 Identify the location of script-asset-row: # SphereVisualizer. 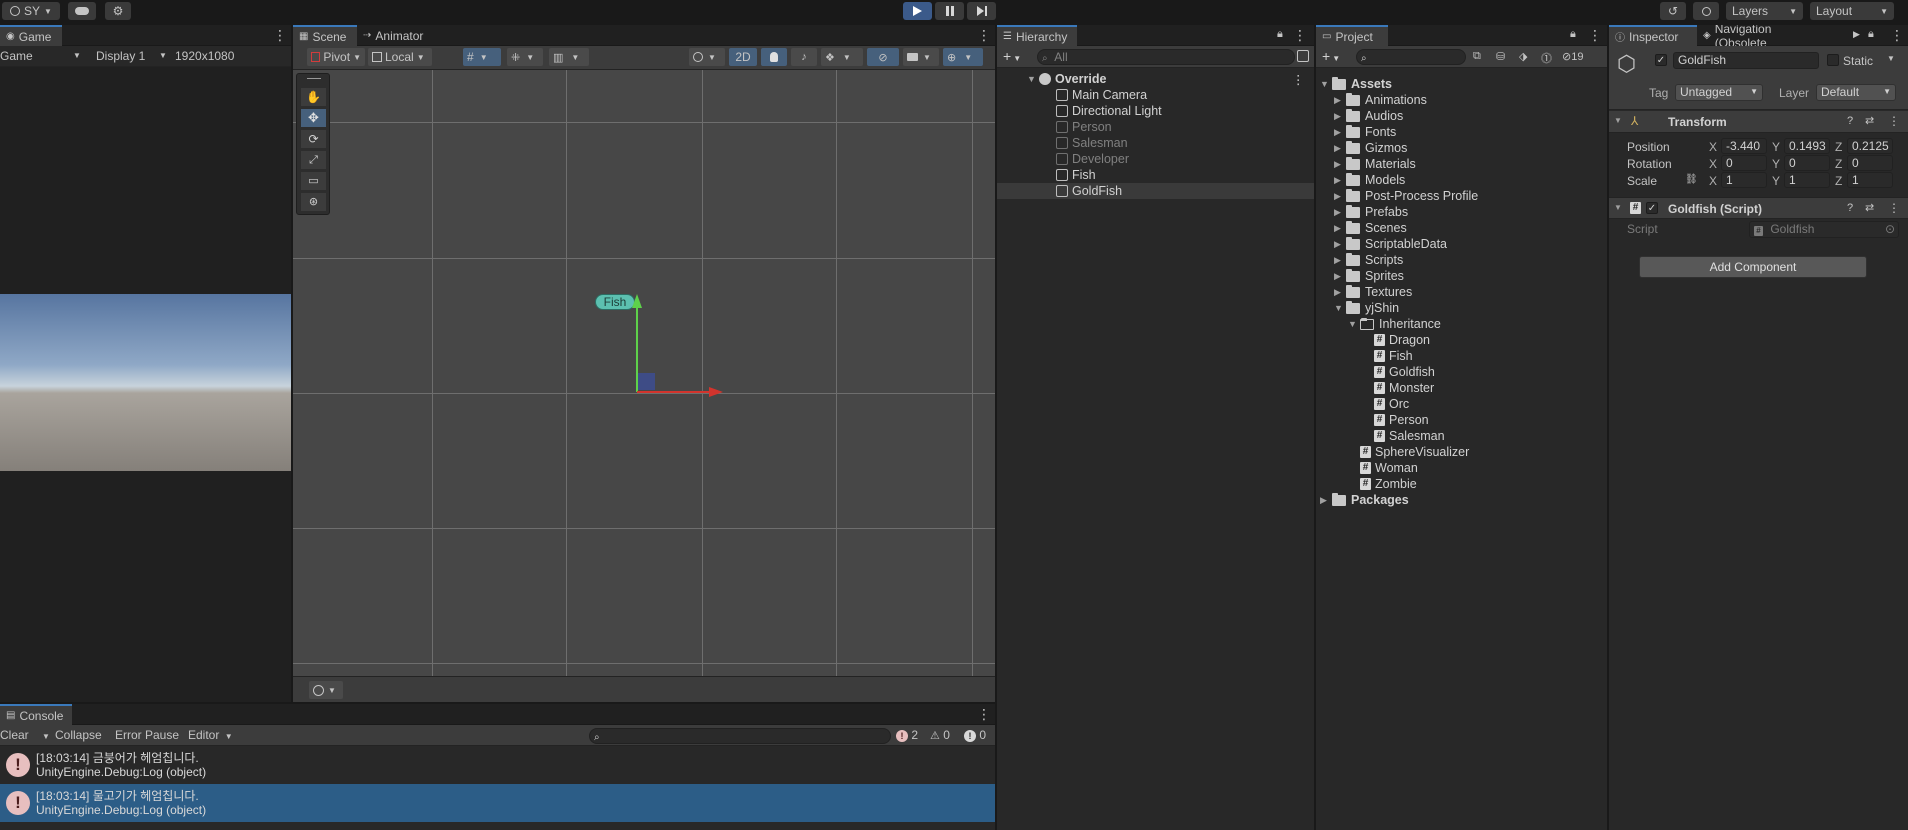
(1414, 452).